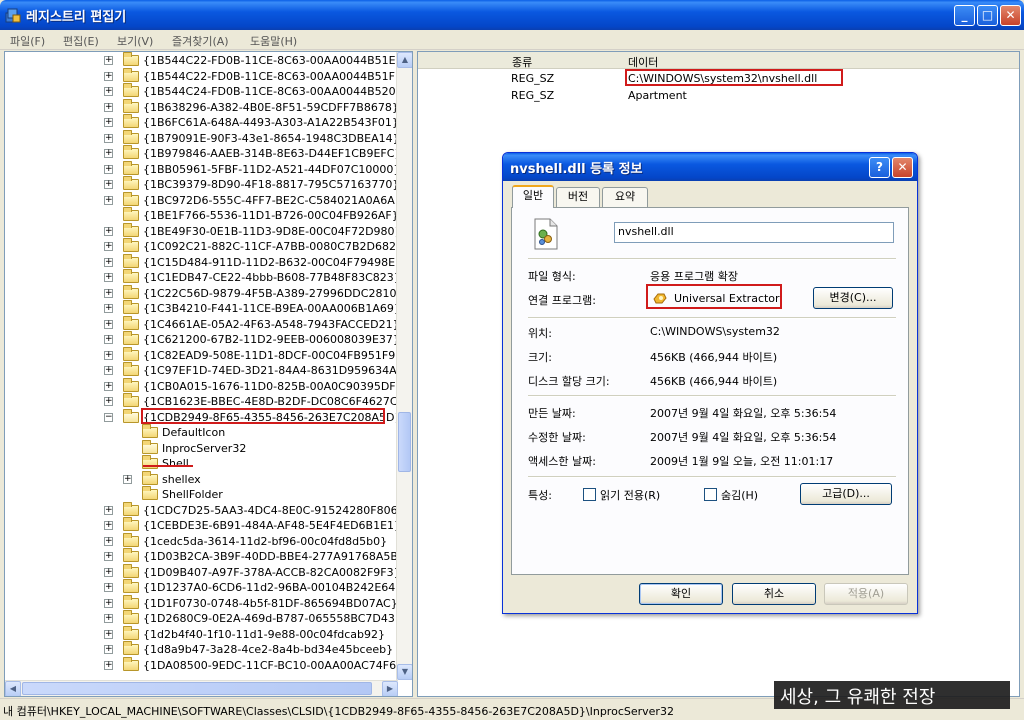  What do you see at coordinates (205, 556) in the screenshot?
I see `tree-node: + {1D03B2CA-3B9F-40DD-BBE4-277A91768A5B}` at bounding box center [205, 556].